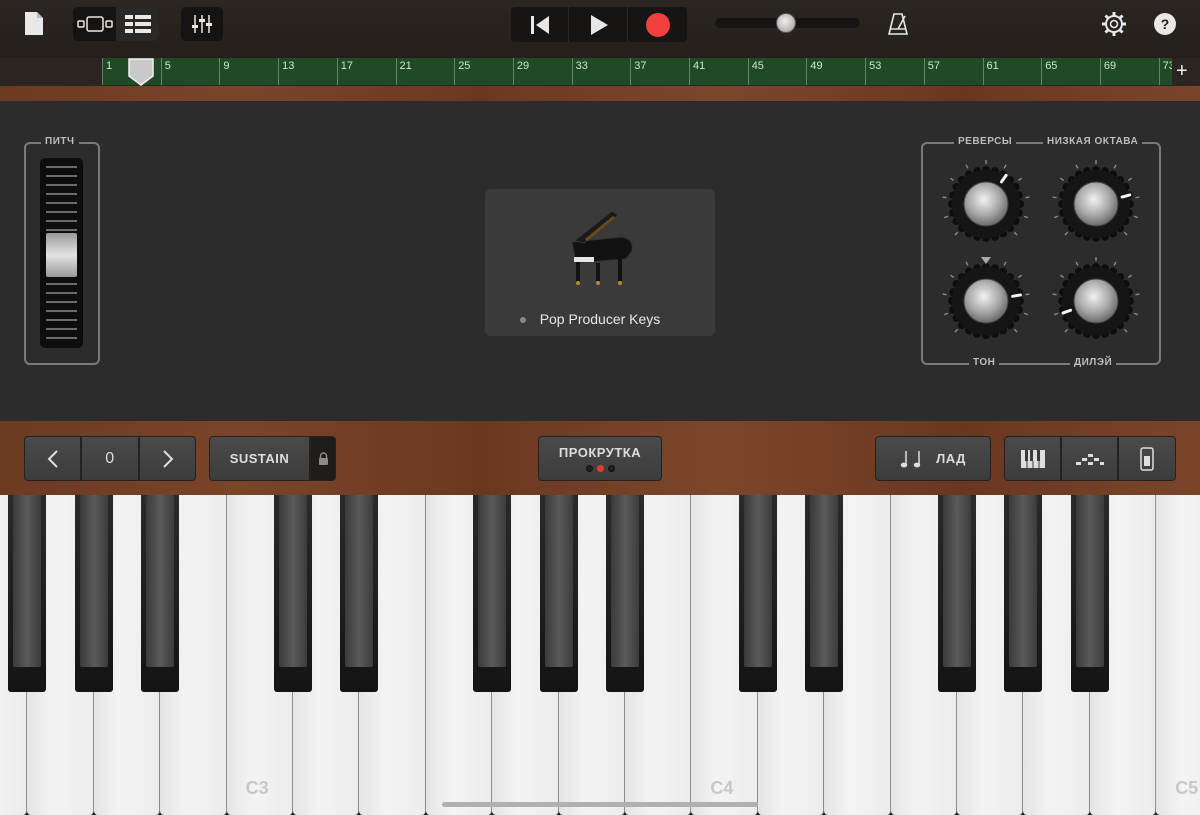  I want to click on arpeggiator-button, so click(1089, 458).